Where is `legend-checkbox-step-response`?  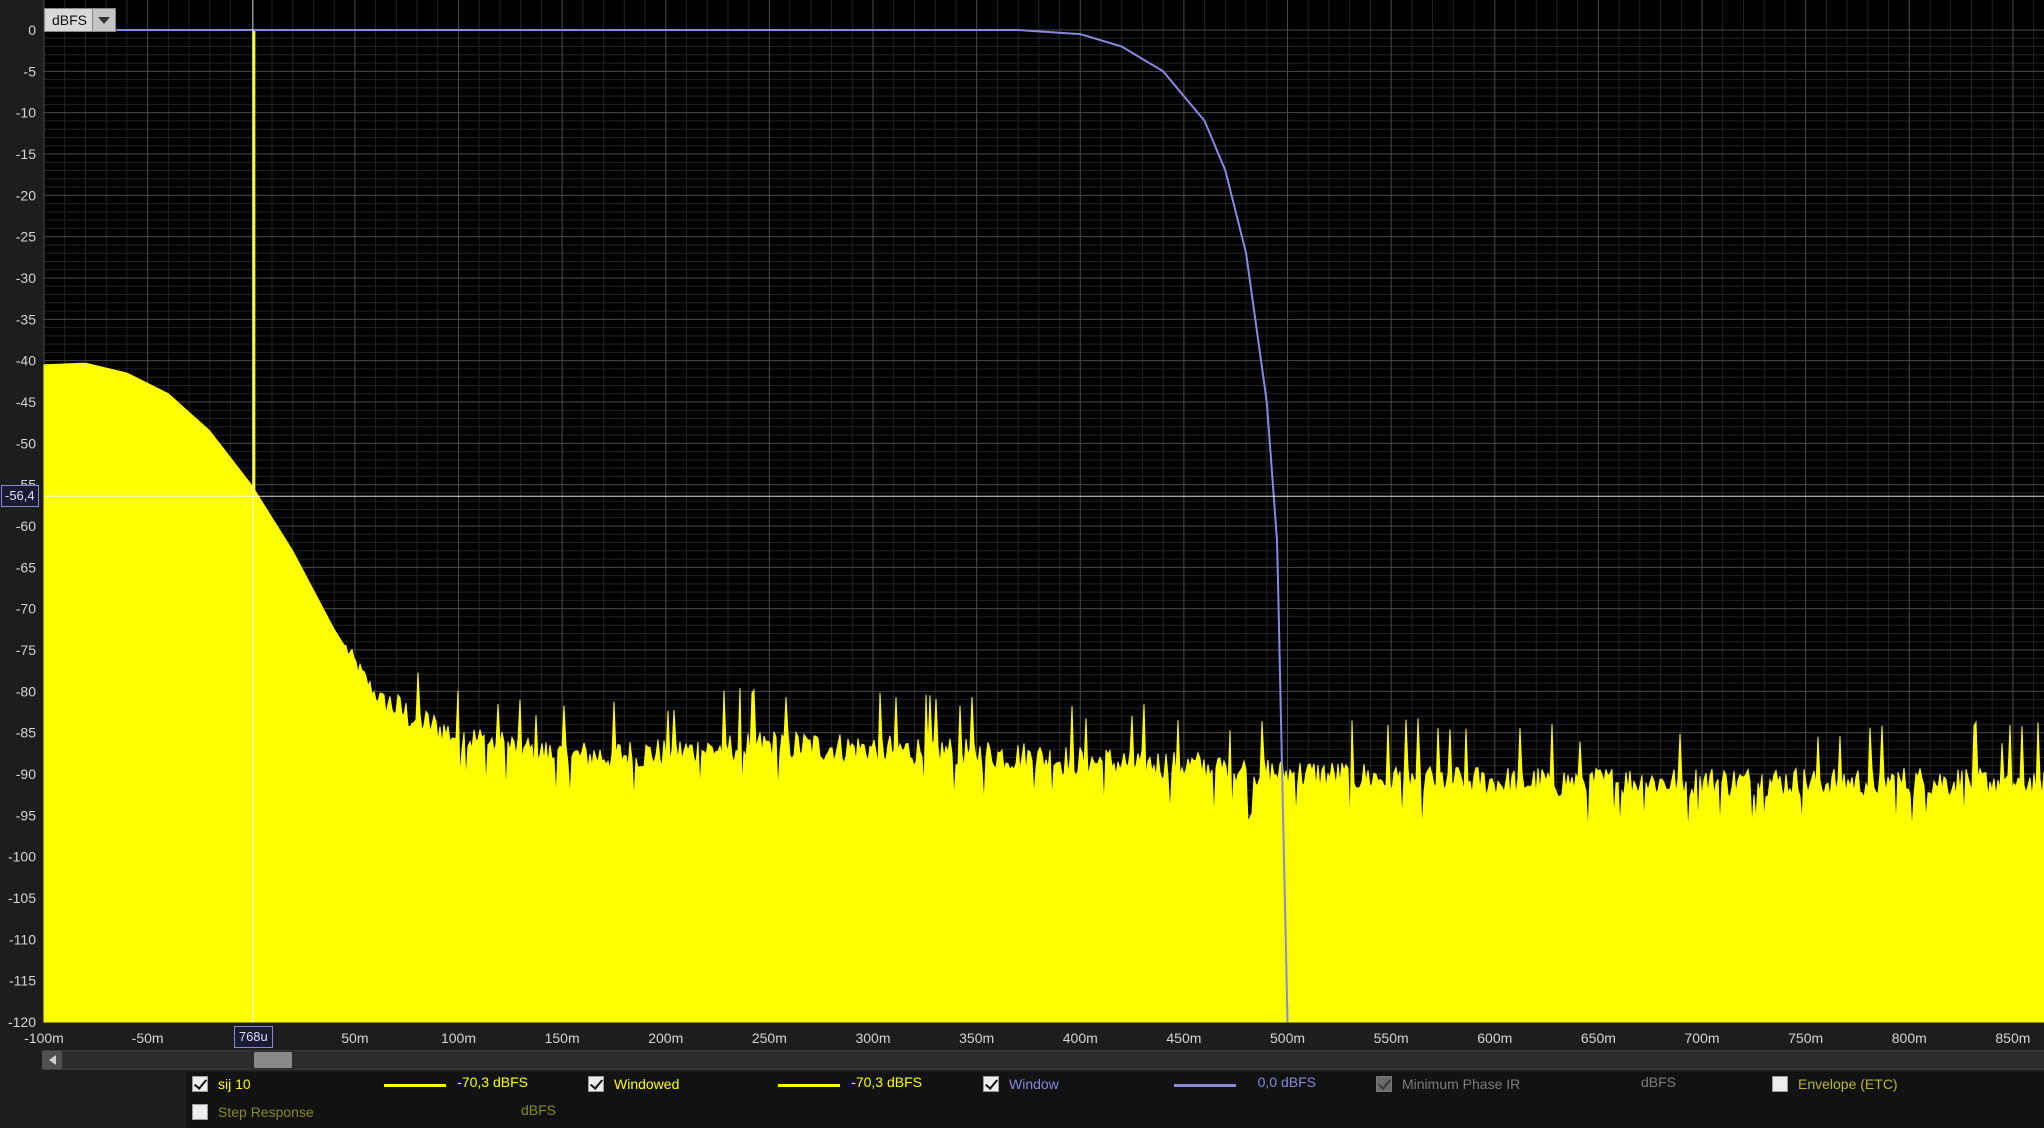
legend-checkbox-step-response is located at coordinates (200, 1112).